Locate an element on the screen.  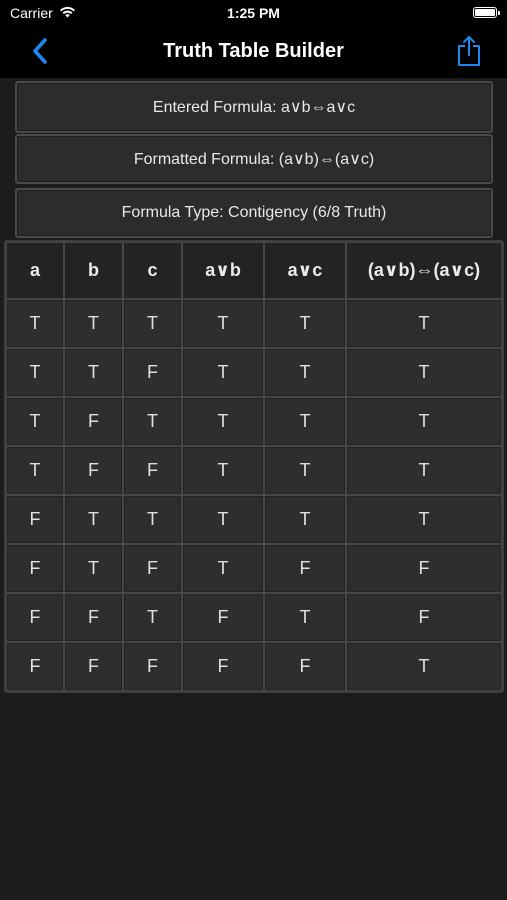
formula-type-text: Formula Type: Contigency (6/8 Truth) is located at coordinates (254, 212).